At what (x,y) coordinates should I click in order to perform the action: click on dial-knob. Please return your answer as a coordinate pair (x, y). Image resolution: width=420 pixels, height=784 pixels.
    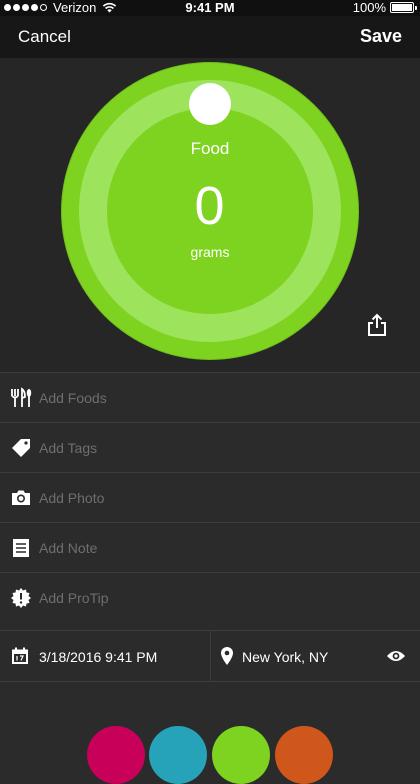
    Looking at the image, I should click on (210, 104).